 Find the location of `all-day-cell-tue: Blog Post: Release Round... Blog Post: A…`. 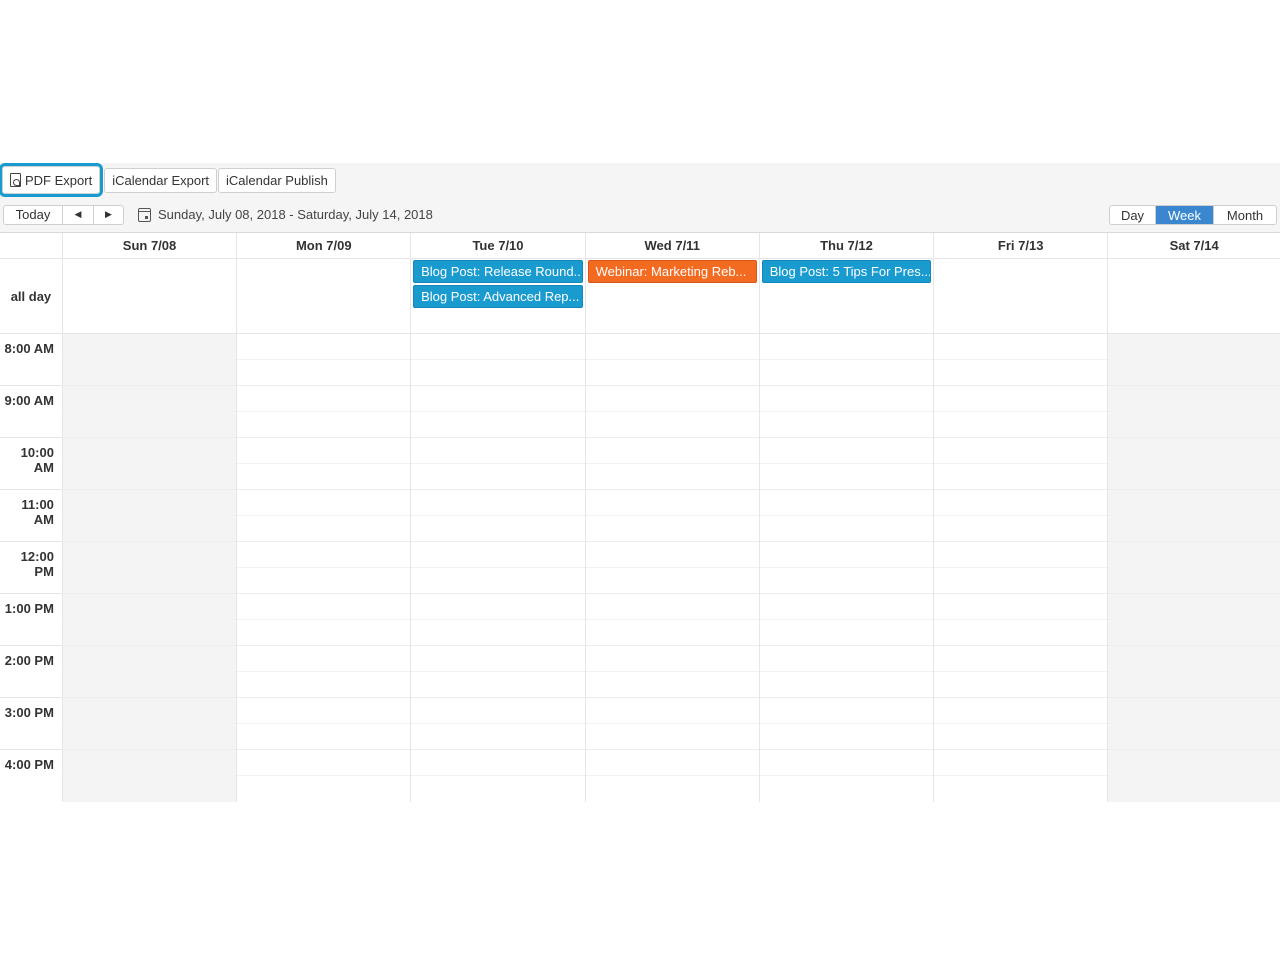

all-day-cell-tue: Blog Post: Release Round... Blog Post: A… is located at coordinates (498, 296).